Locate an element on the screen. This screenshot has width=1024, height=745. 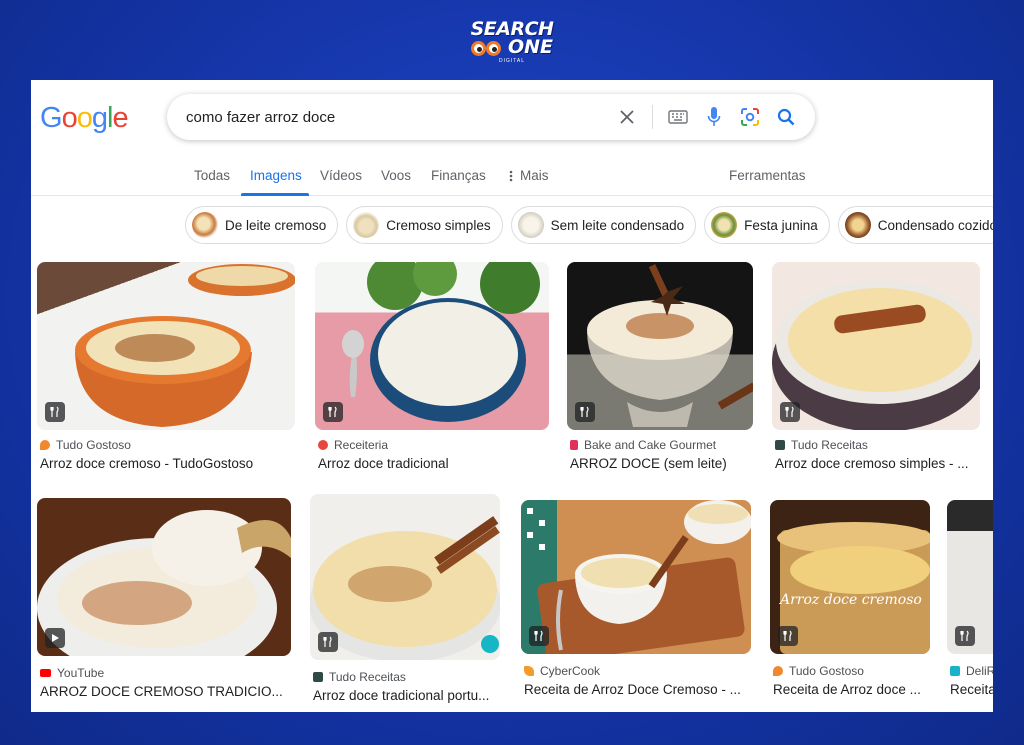
chip-de-leite-cremoso: De leite cremoso is located at coordinates (262, 225).